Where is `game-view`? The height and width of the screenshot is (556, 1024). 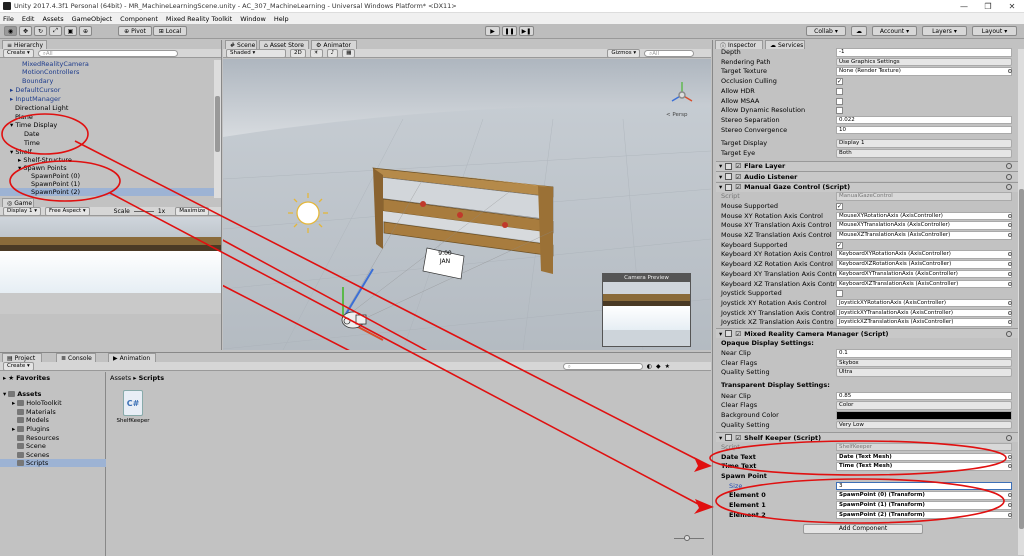 game-view is located at coordinates (110, 265).